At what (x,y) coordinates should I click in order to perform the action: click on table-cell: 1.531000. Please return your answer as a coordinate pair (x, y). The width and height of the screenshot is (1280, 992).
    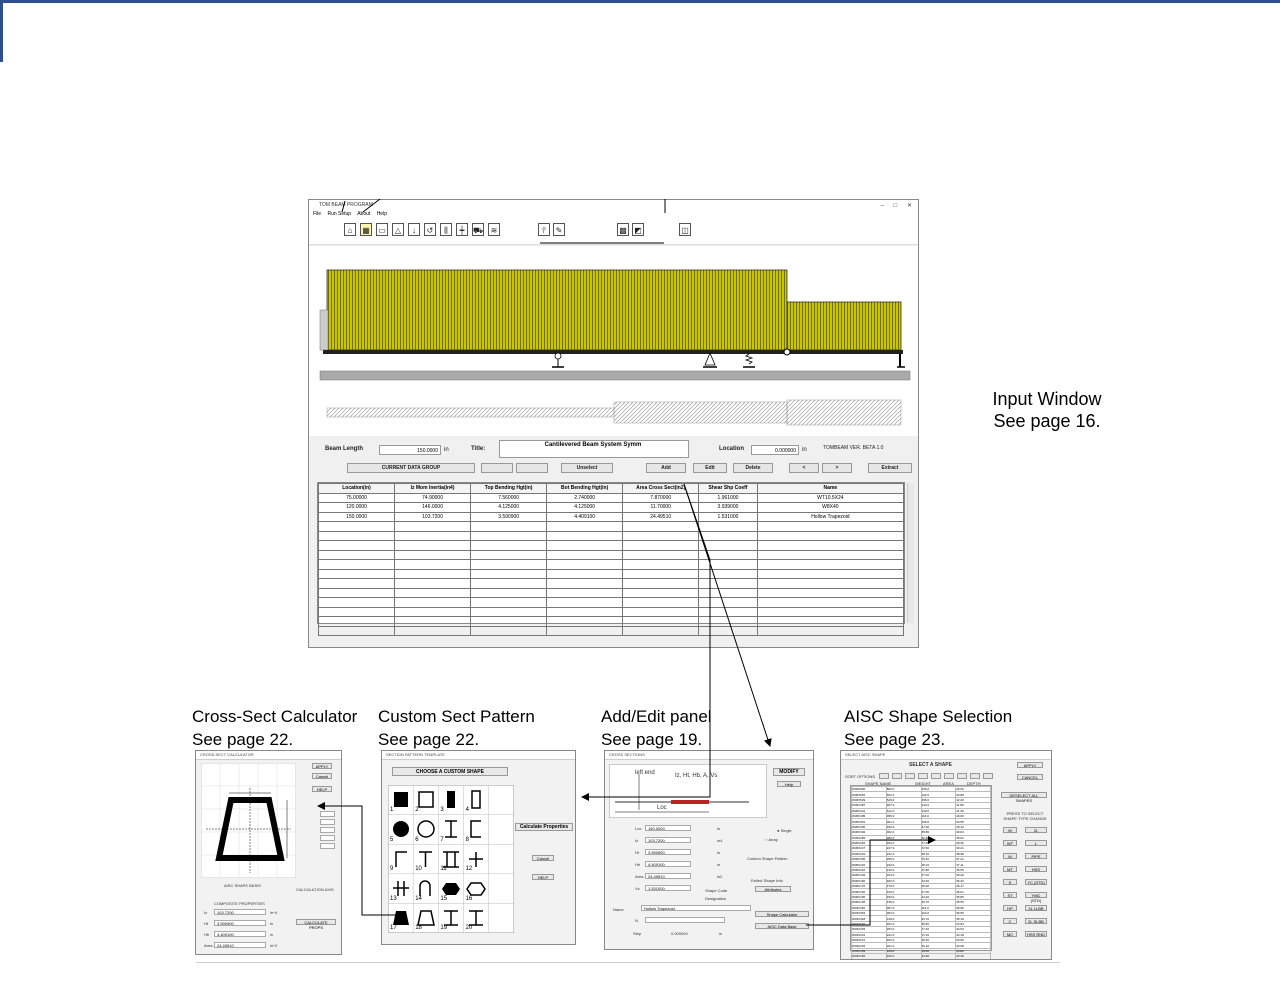
    Looking at the image, I should click on (728, 516).